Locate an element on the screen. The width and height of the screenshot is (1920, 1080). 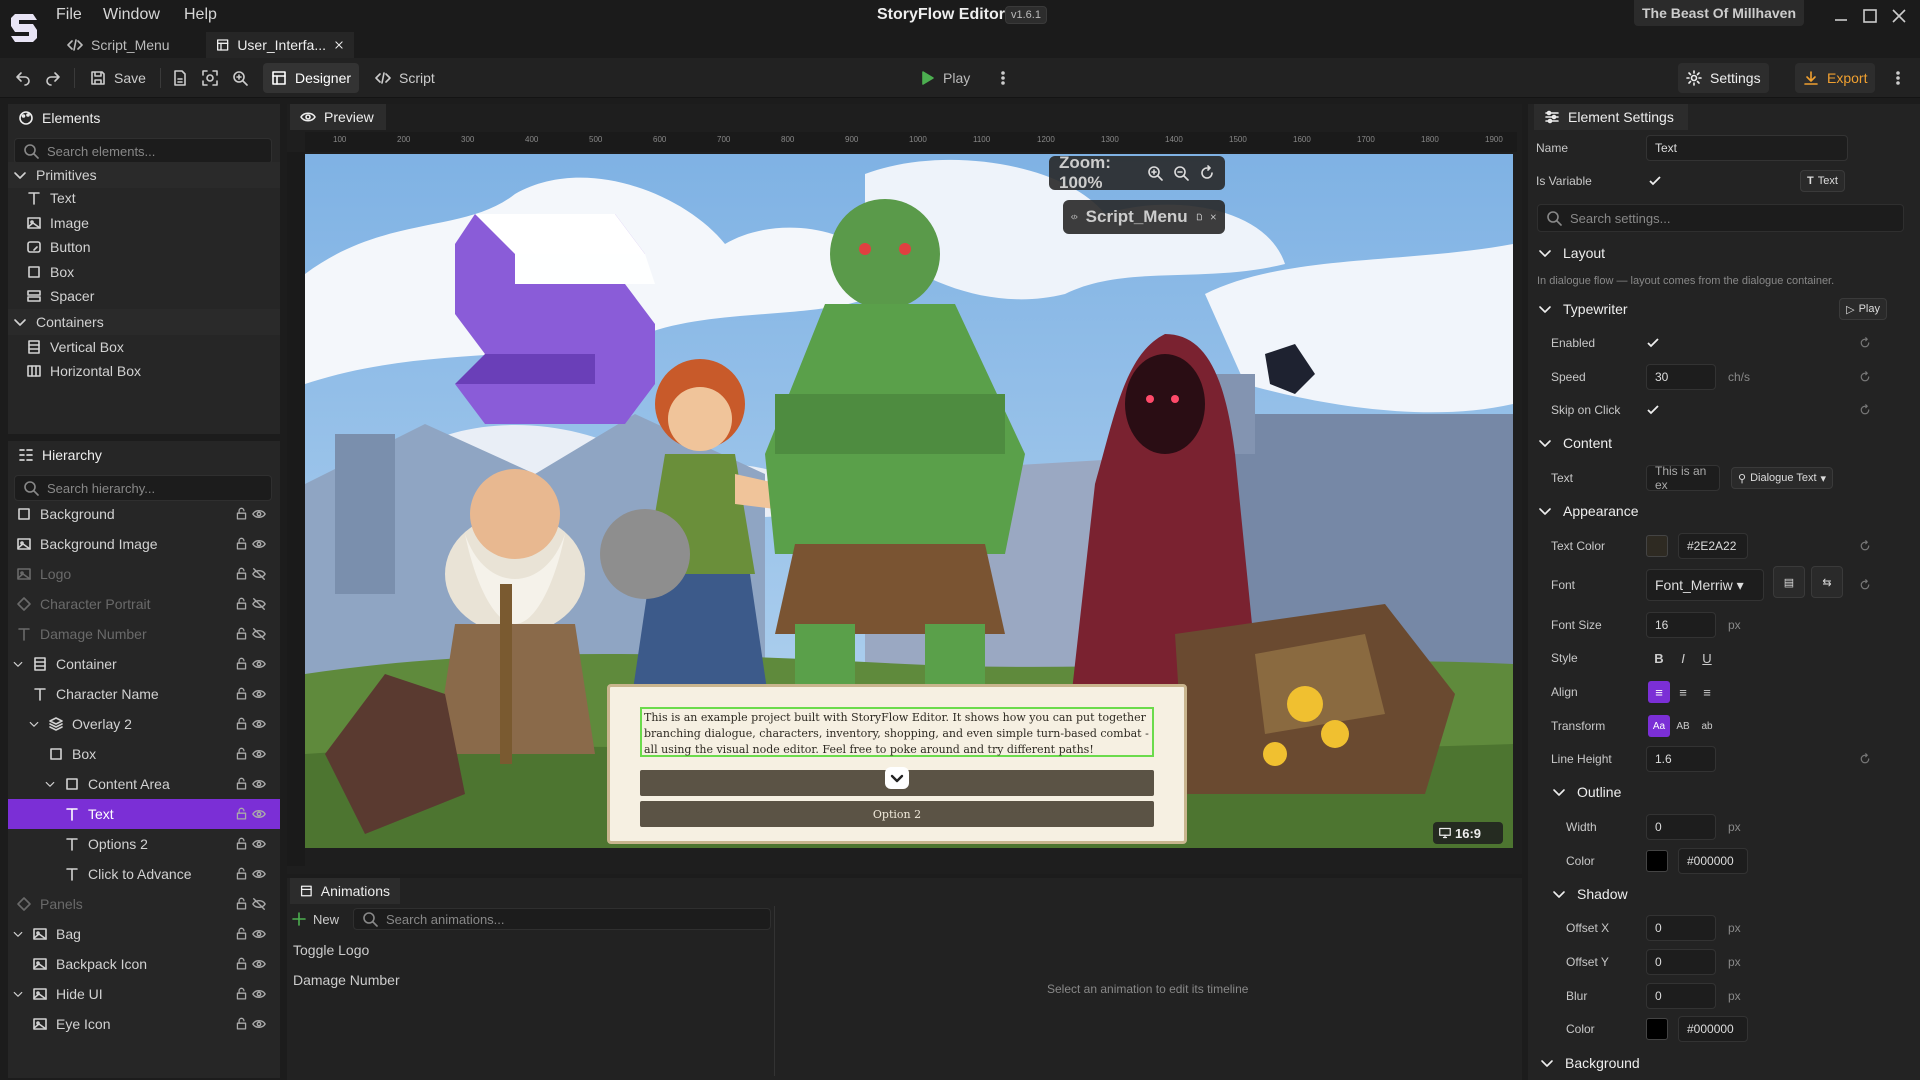
tab-preview: Preview is located at coordinates (338, 117).